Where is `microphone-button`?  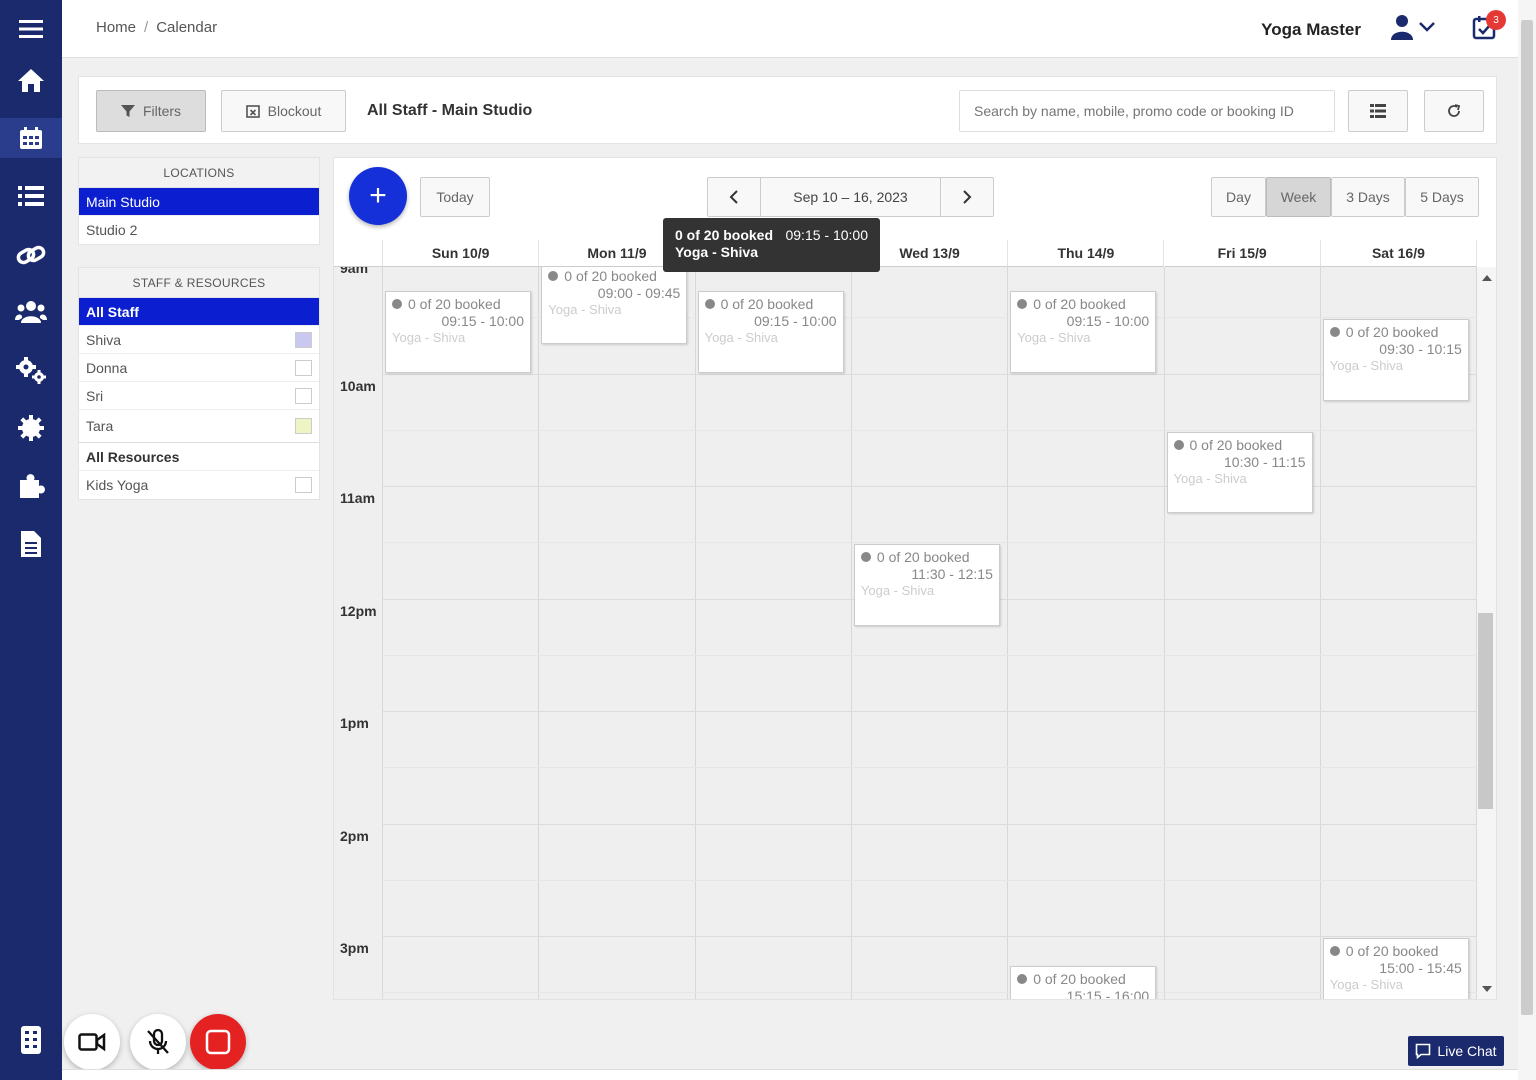
microphone-button is located at coordinates (158, 1042).